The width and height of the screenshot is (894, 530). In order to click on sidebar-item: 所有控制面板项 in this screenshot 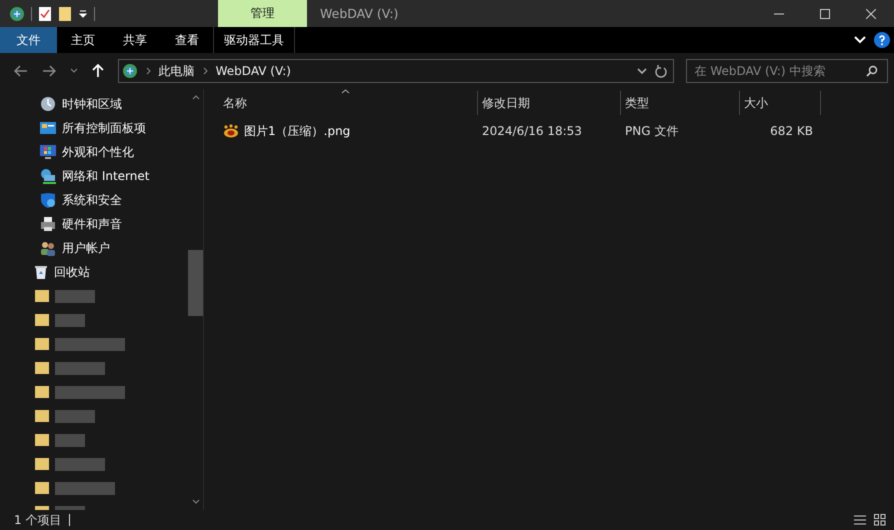, I will do `click(94, 128)`.